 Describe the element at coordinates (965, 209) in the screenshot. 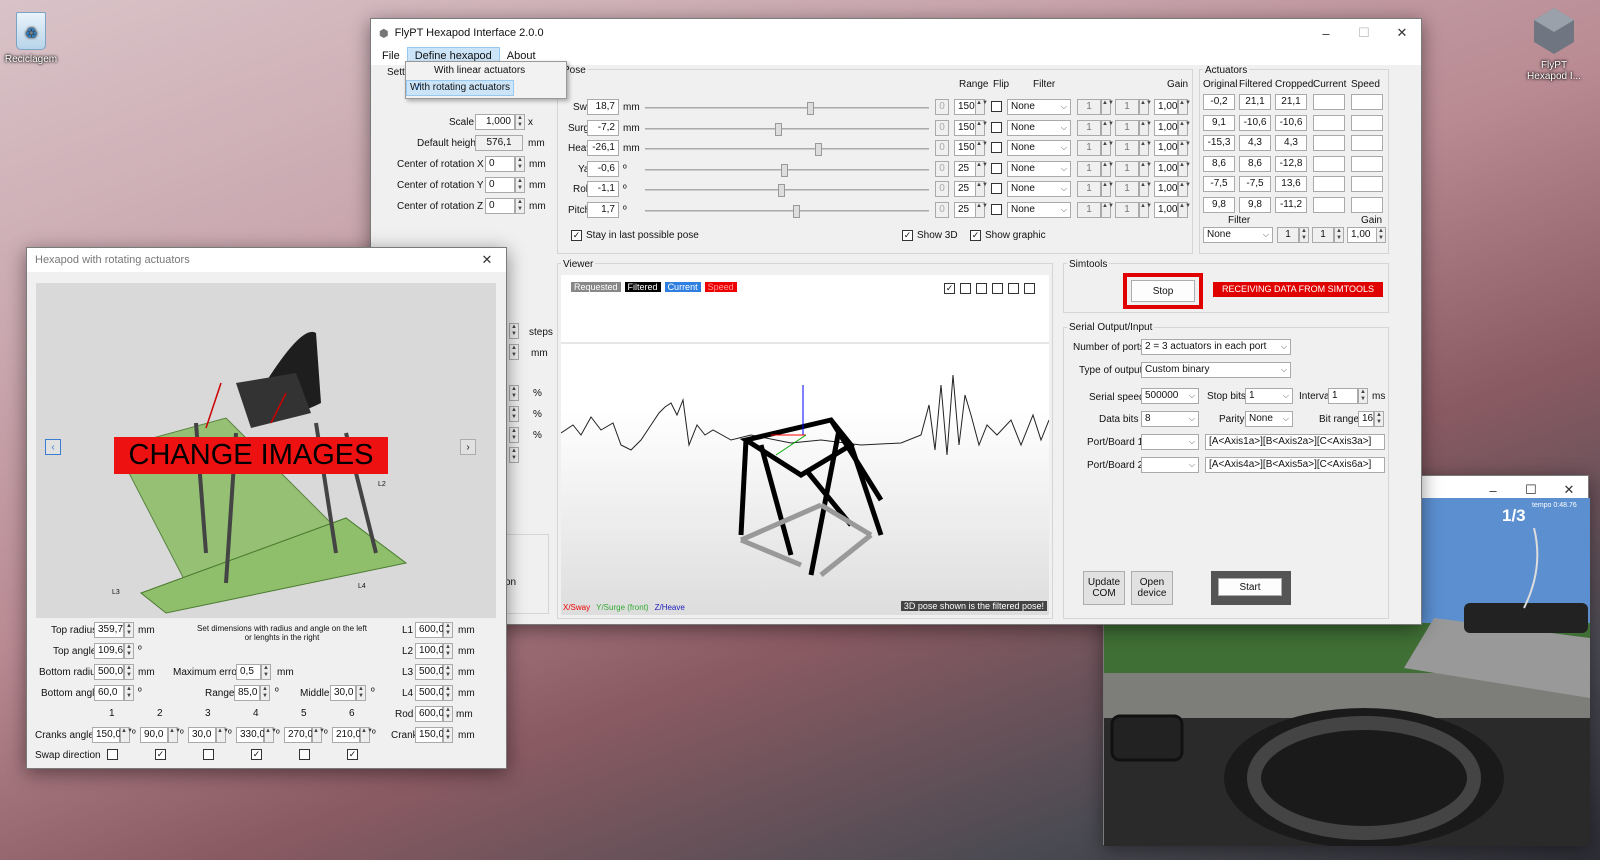

I see `pose-range-5: 25` at that location.